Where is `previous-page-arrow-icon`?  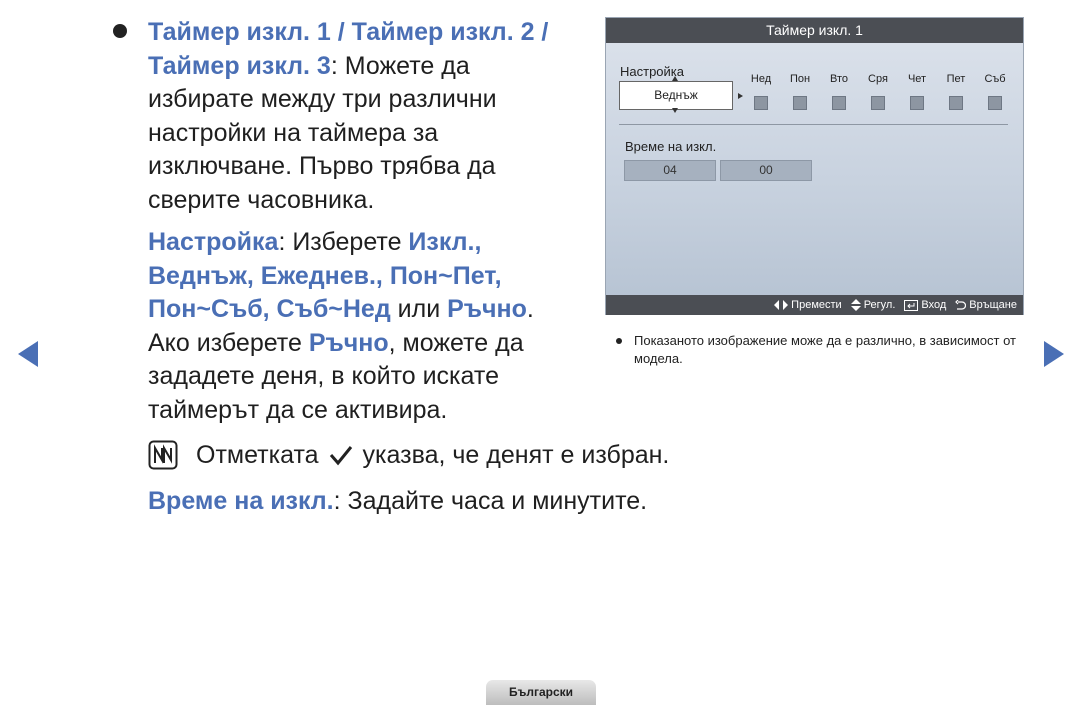 previous-page-arrow-icon is located at coordinates (28, 354).